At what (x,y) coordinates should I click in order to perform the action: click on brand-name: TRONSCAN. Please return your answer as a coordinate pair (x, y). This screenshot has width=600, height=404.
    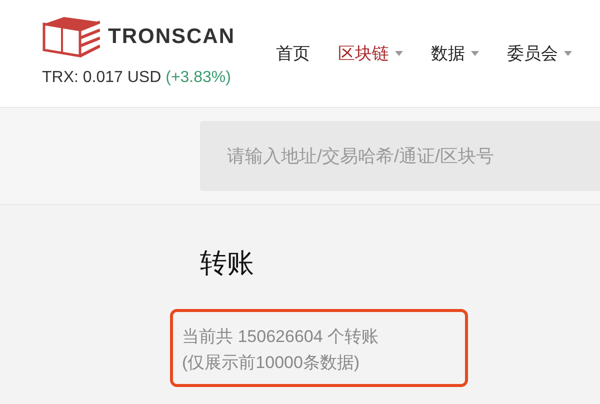
    Looking at the image, I should click on (171, 37).